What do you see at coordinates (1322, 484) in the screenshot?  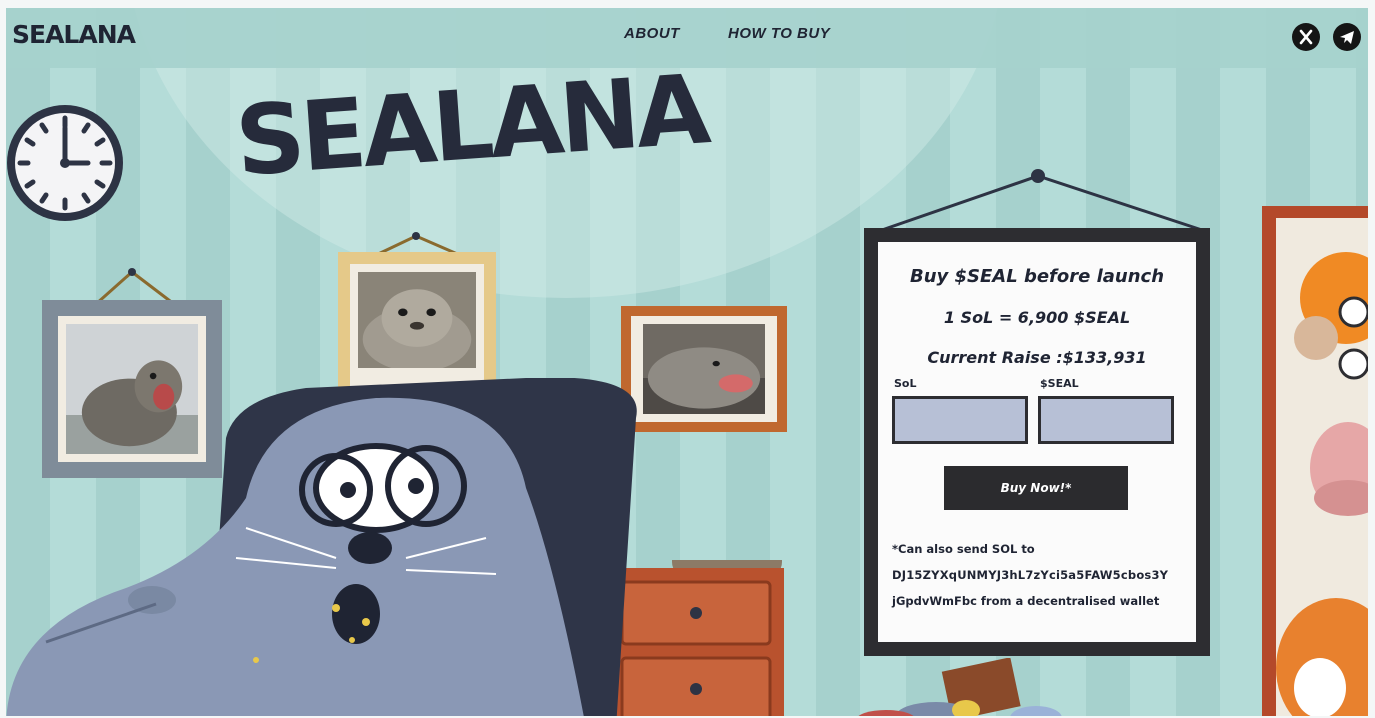 I see `door-characters` at bounding box center [1322, 484].